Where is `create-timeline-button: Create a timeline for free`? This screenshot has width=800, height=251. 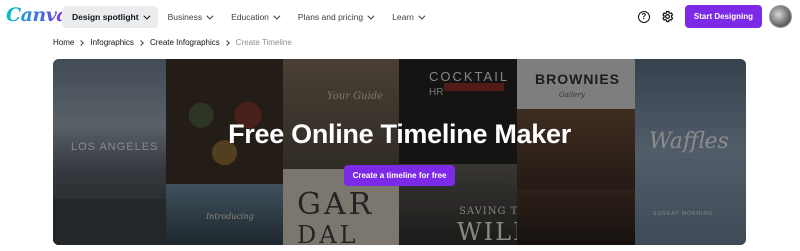
create-timeline-button: Create a timeline for free is located at coordinates (399, 175).